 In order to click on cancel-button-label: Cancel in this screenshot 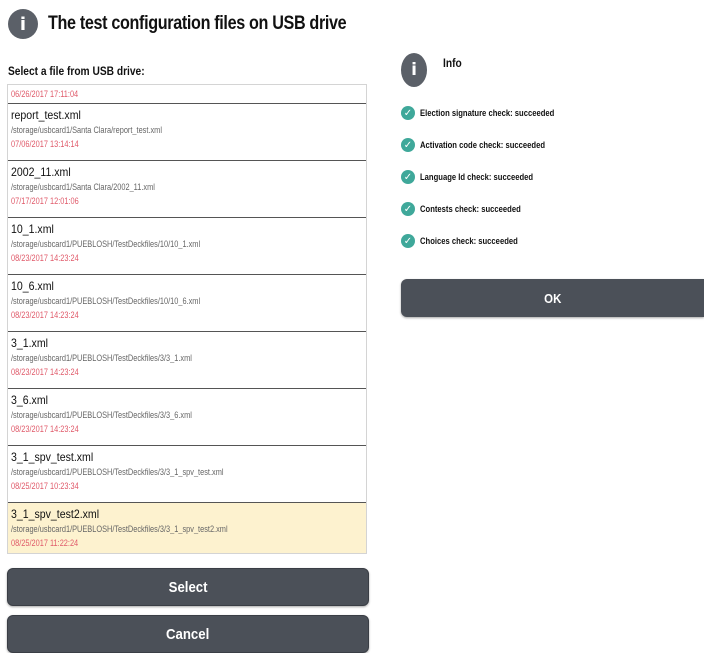, I will do `click(188, 634)`.